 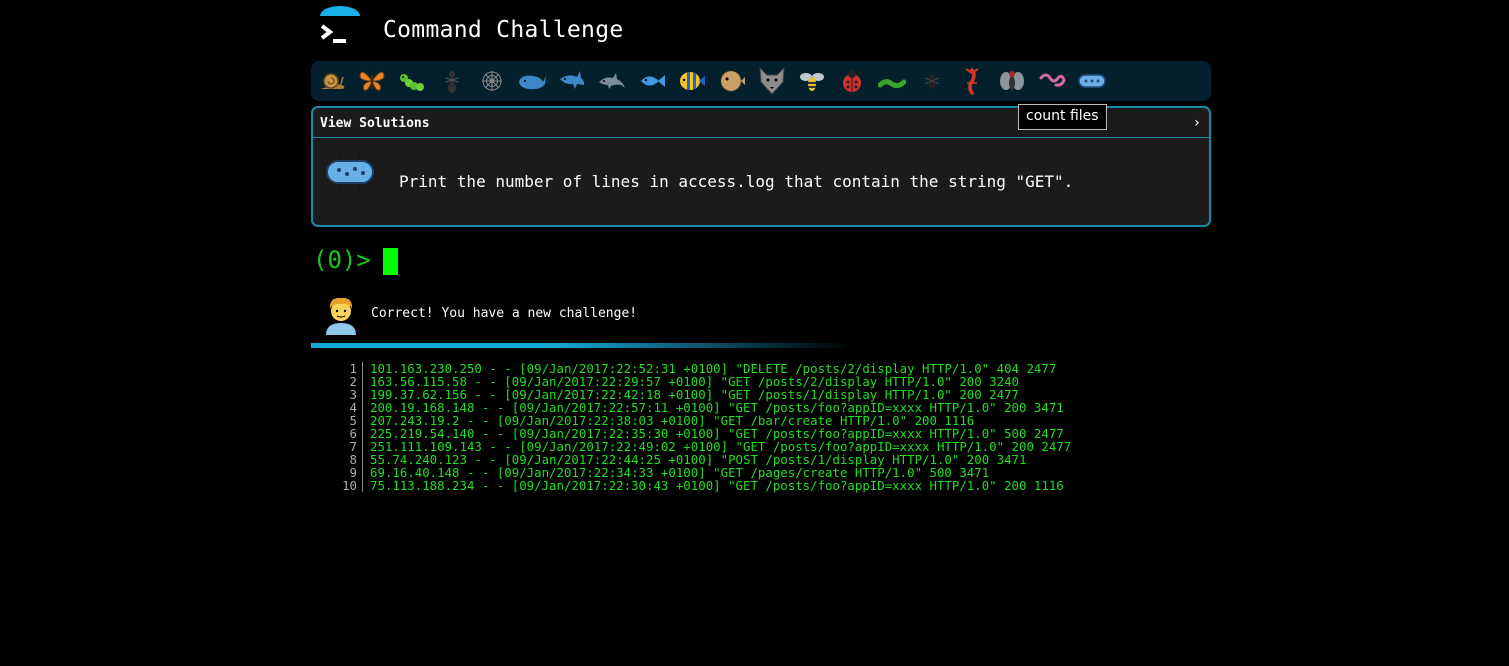 I want to click on terminal-prompt: (0)>, so click(x=342, y=260).